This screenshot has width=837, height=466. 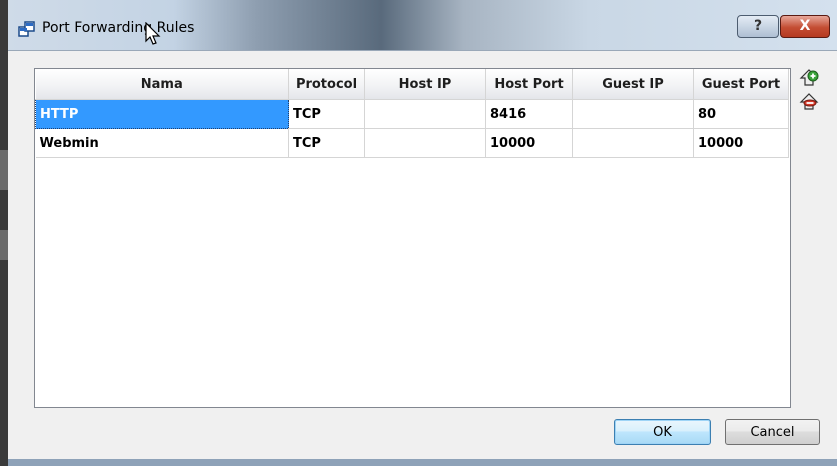 I want to click on table-row: Webmin TCP 10000 10000, so click(x=412, y=143).